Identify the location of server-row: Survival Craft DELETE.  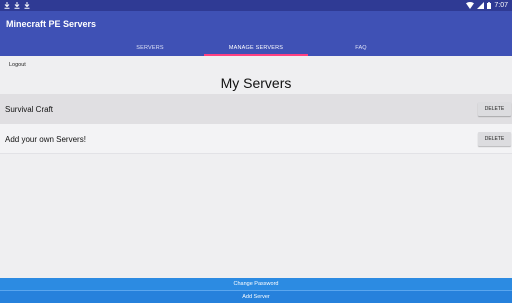
(256, 109).